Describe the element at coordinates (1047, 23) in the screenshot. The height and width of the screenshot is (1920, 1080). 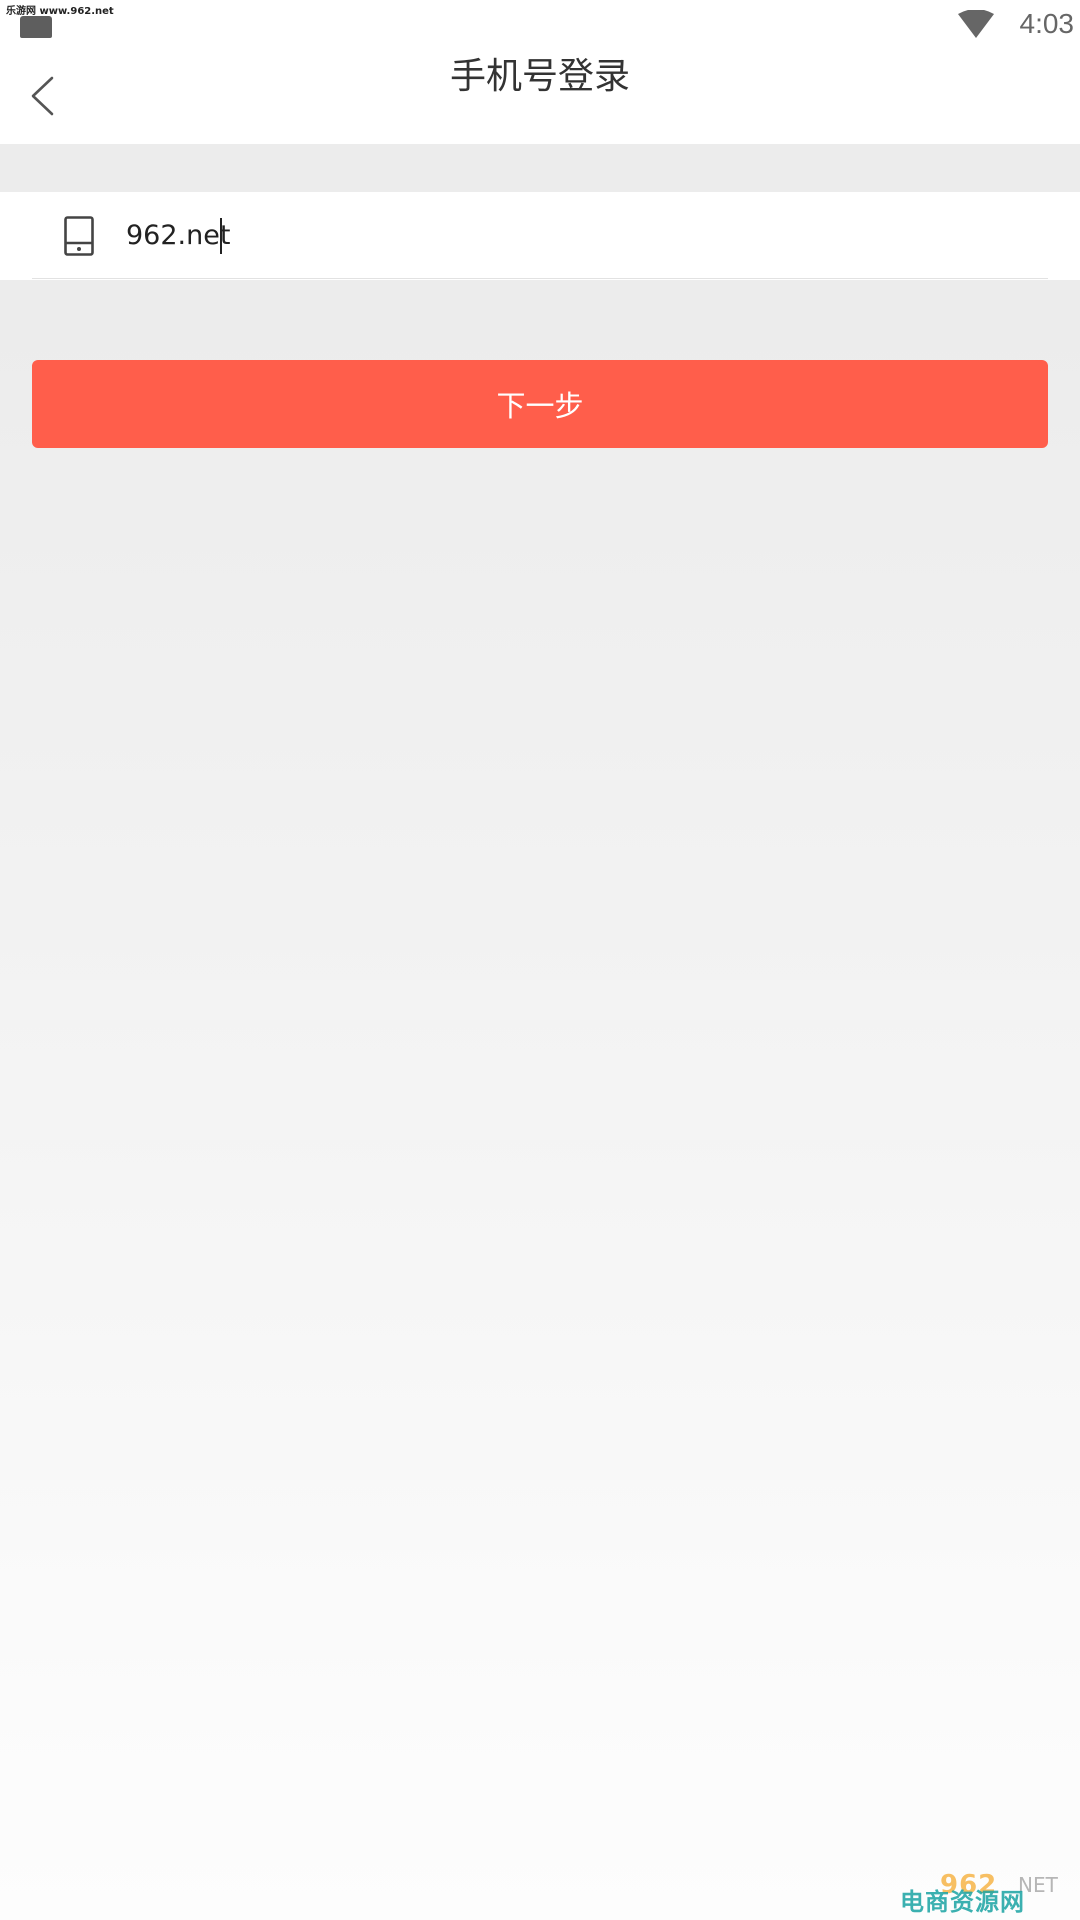
I see `status-time: 4:03` at that location.